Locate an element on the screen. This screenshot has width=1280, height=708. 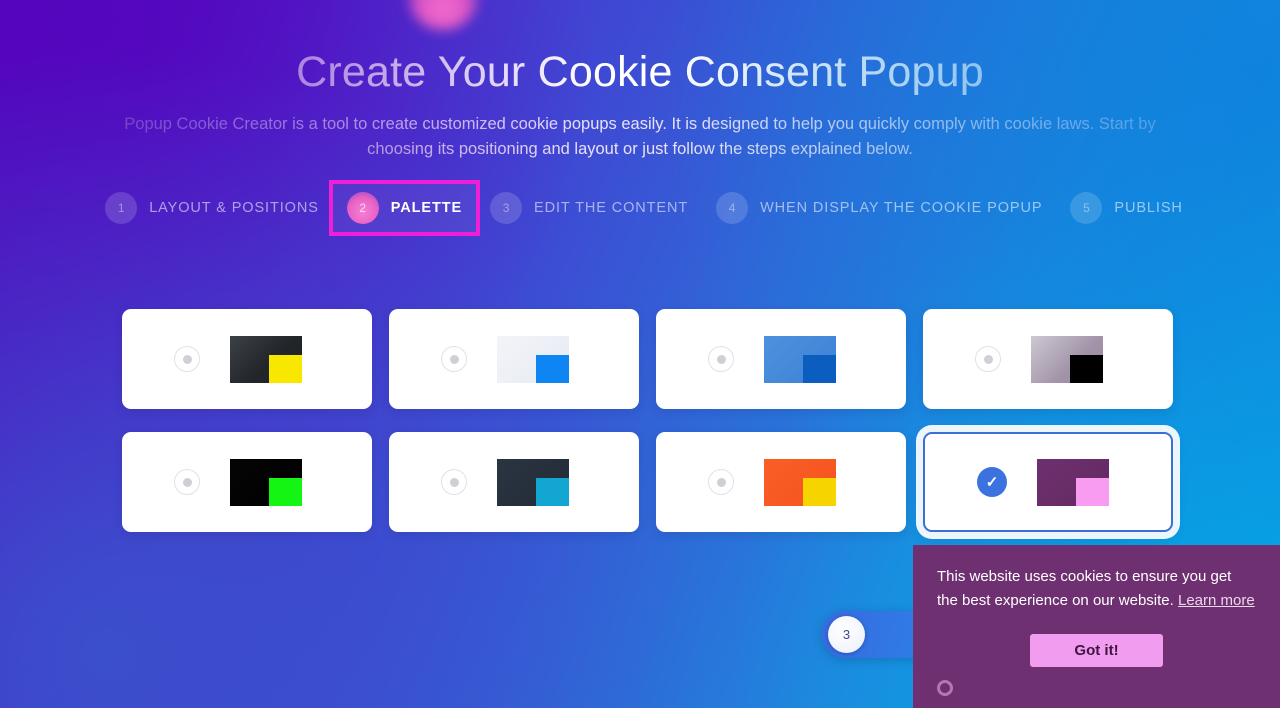
step-number-badge: 2 is located at coordinates (362, 208).